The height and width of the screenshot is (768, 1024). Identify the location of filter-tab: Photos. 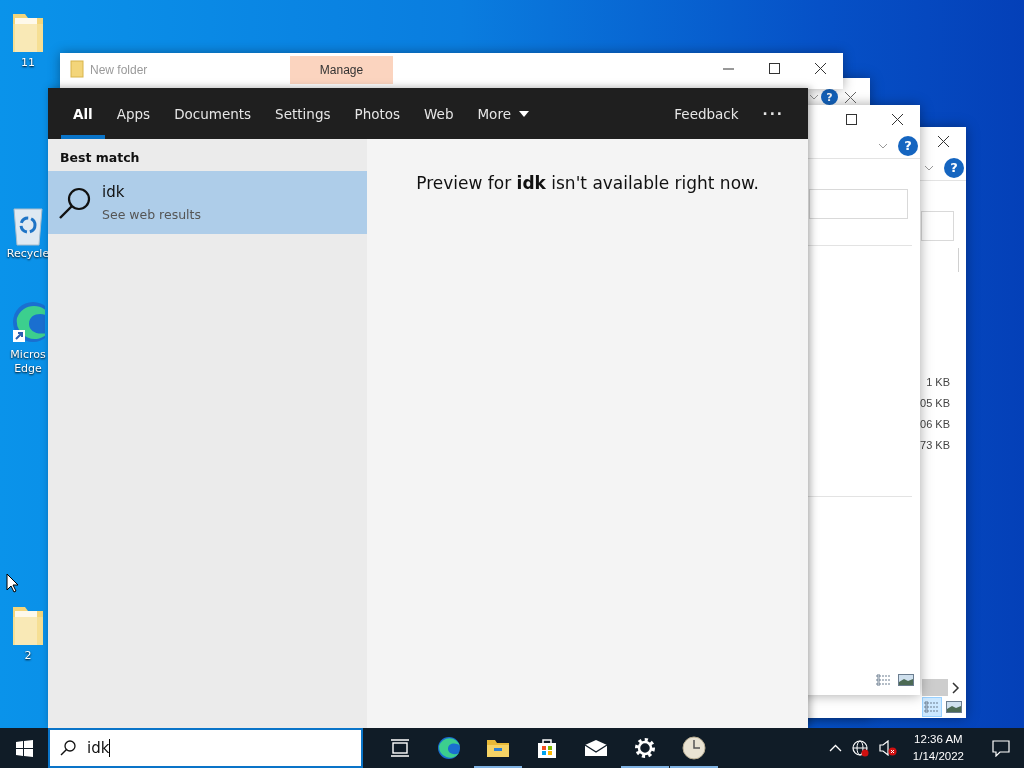
(377, 113).